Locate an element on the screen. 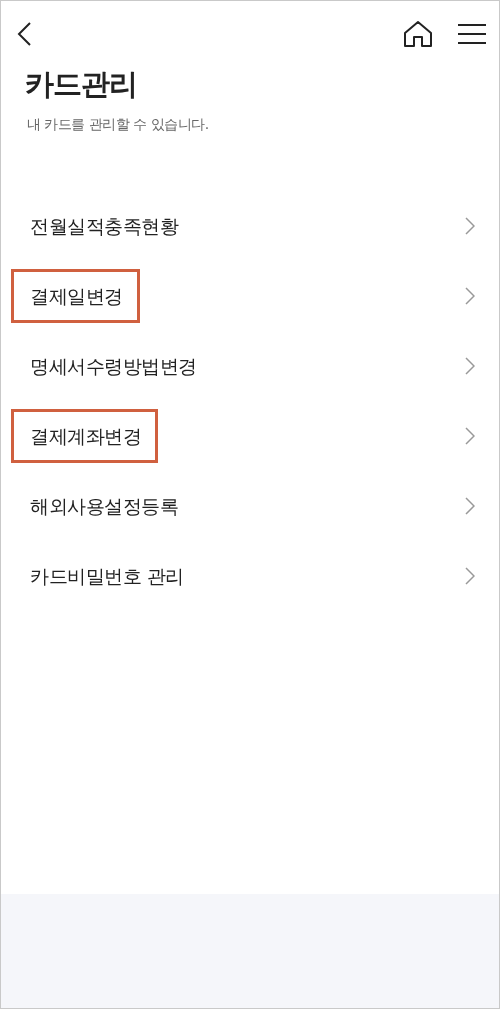  menu-item: 결제계좌변경 is located at coordinates (250, 435).